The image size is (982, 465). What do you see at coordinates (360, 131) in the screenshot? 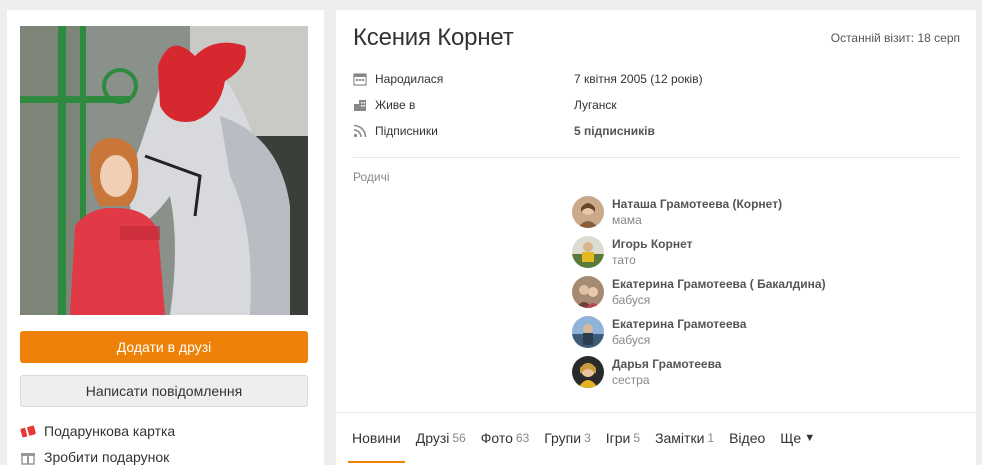
I see `subscribers-icon` at bounding box center [360, 131].